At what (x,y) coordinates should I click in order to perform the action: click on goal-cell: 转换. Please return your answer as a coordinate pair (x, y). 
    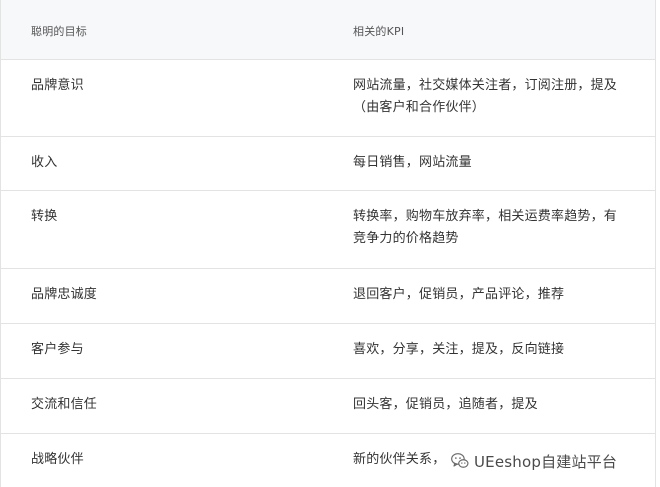
    Looking at the image, I should click on (44, 216).